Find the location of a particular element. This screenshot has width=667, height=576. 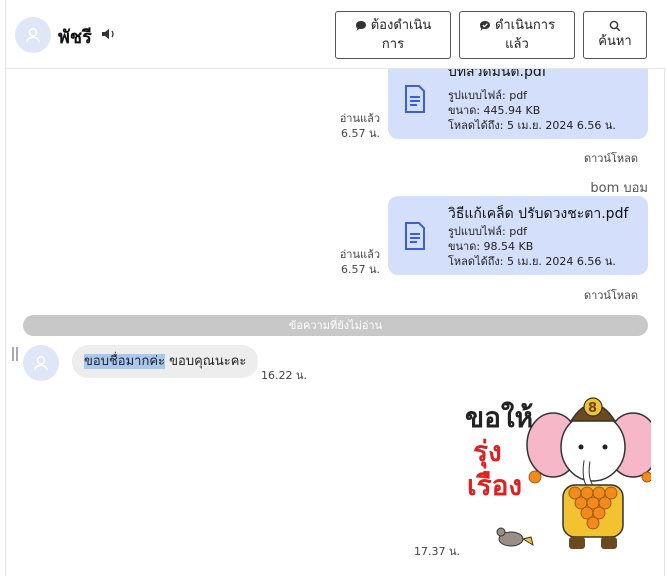

sender-avatar is located at coordinates (41, 363).